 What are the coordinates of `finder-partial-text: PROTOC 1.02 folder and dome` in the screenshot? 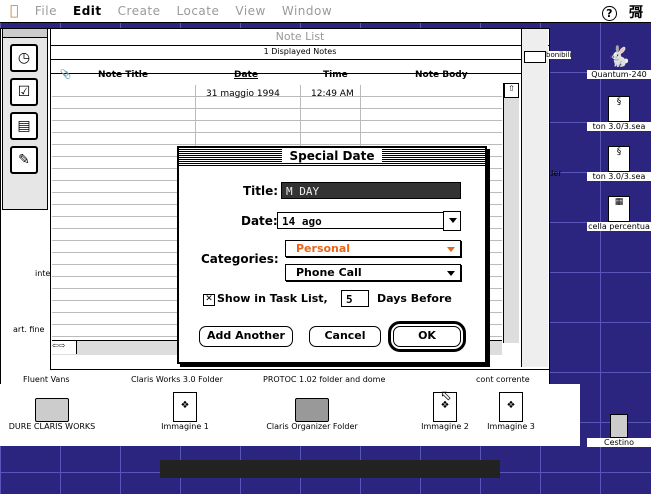 It's located at (324, 379).